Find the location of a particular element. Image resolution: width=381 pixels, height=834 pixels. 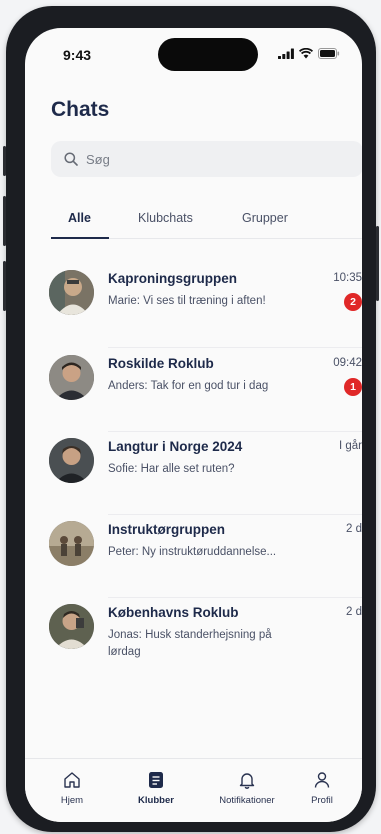

tab-alle: Alle is located at coordinates (79, 218).